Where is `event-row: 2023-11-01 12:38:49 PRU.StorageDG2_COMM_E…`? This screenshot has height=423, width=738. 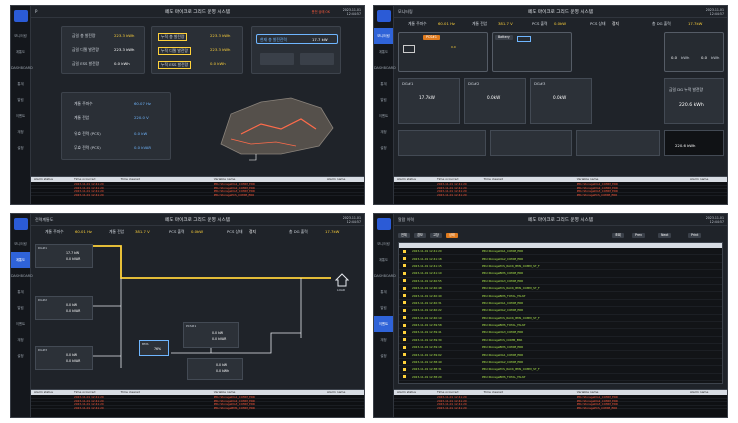 event-row: 2023-11-01 12:38:49 PRU.StorageDG2_COMM_E… is located at coordinates (560, 363).